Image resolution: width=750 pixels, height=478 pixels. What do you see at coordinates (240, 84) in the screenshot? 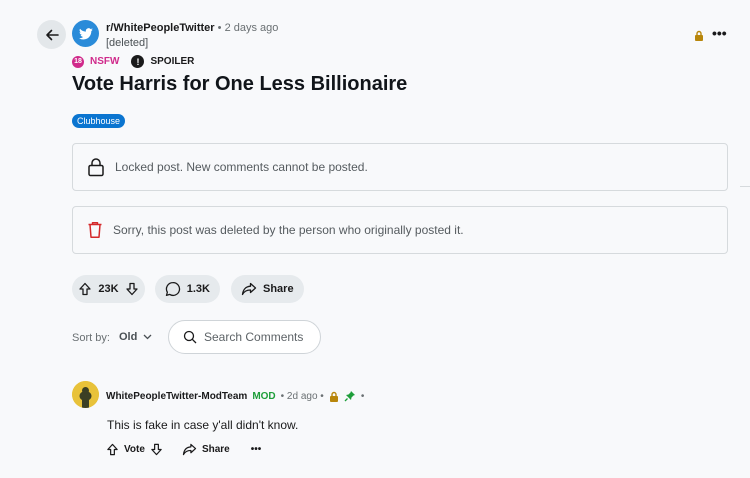
I see `post-title: Vote Harris for One Less Billionaire` at bounding box center [240, 84].